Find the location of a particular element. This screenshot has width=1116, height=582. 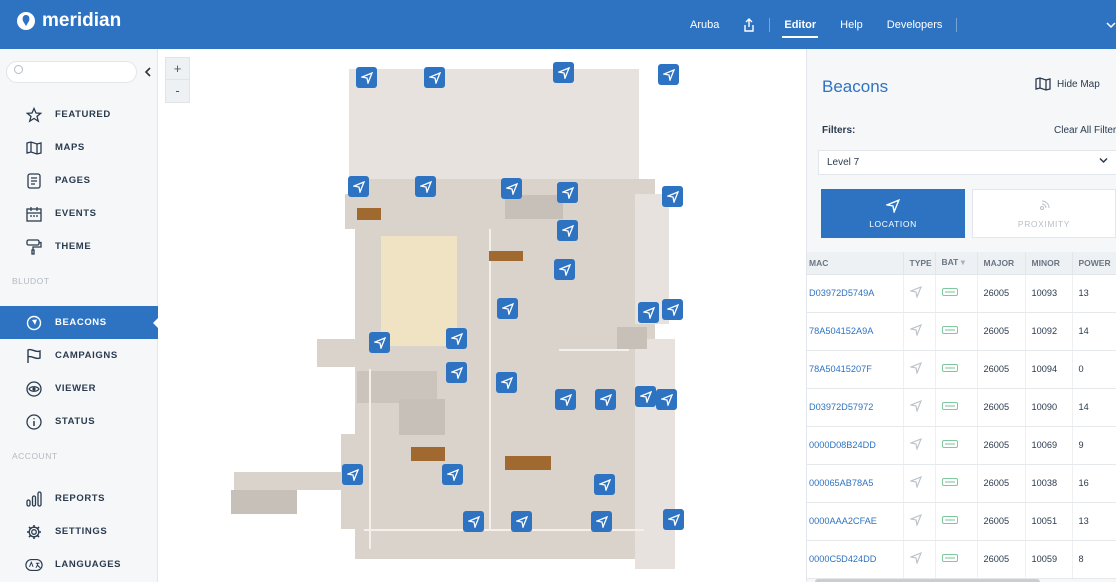

sidebar-item-theme: THEME is located at coordinates (79, 246).